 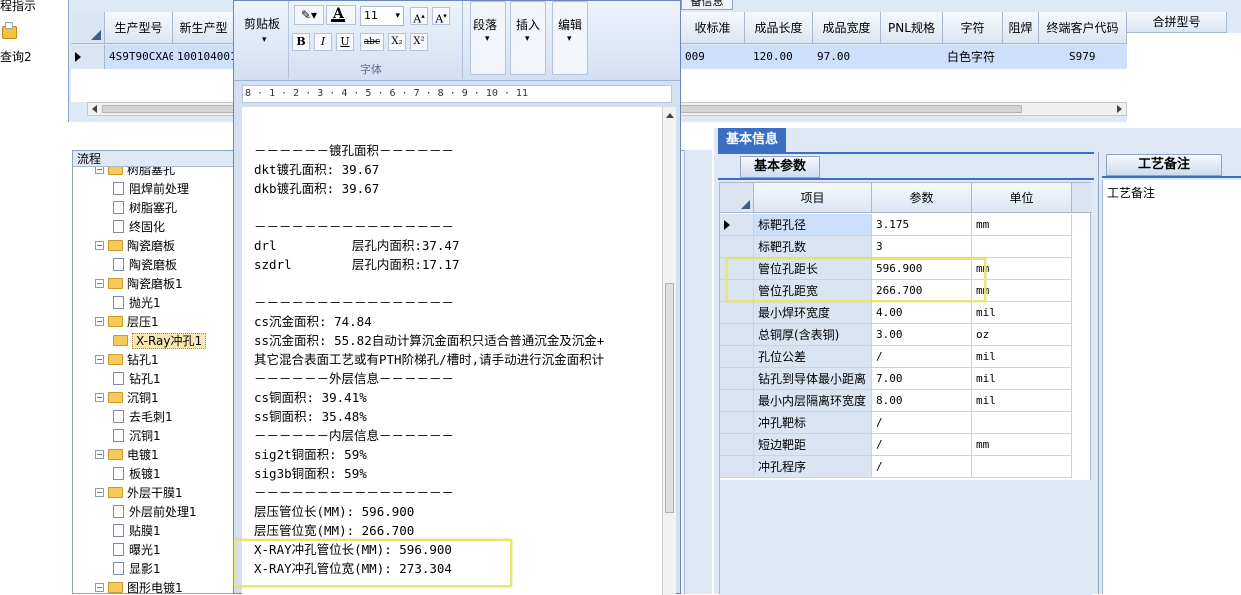 I want to click on item-cell: 冲孔靶标, so click(x=813, y=423).